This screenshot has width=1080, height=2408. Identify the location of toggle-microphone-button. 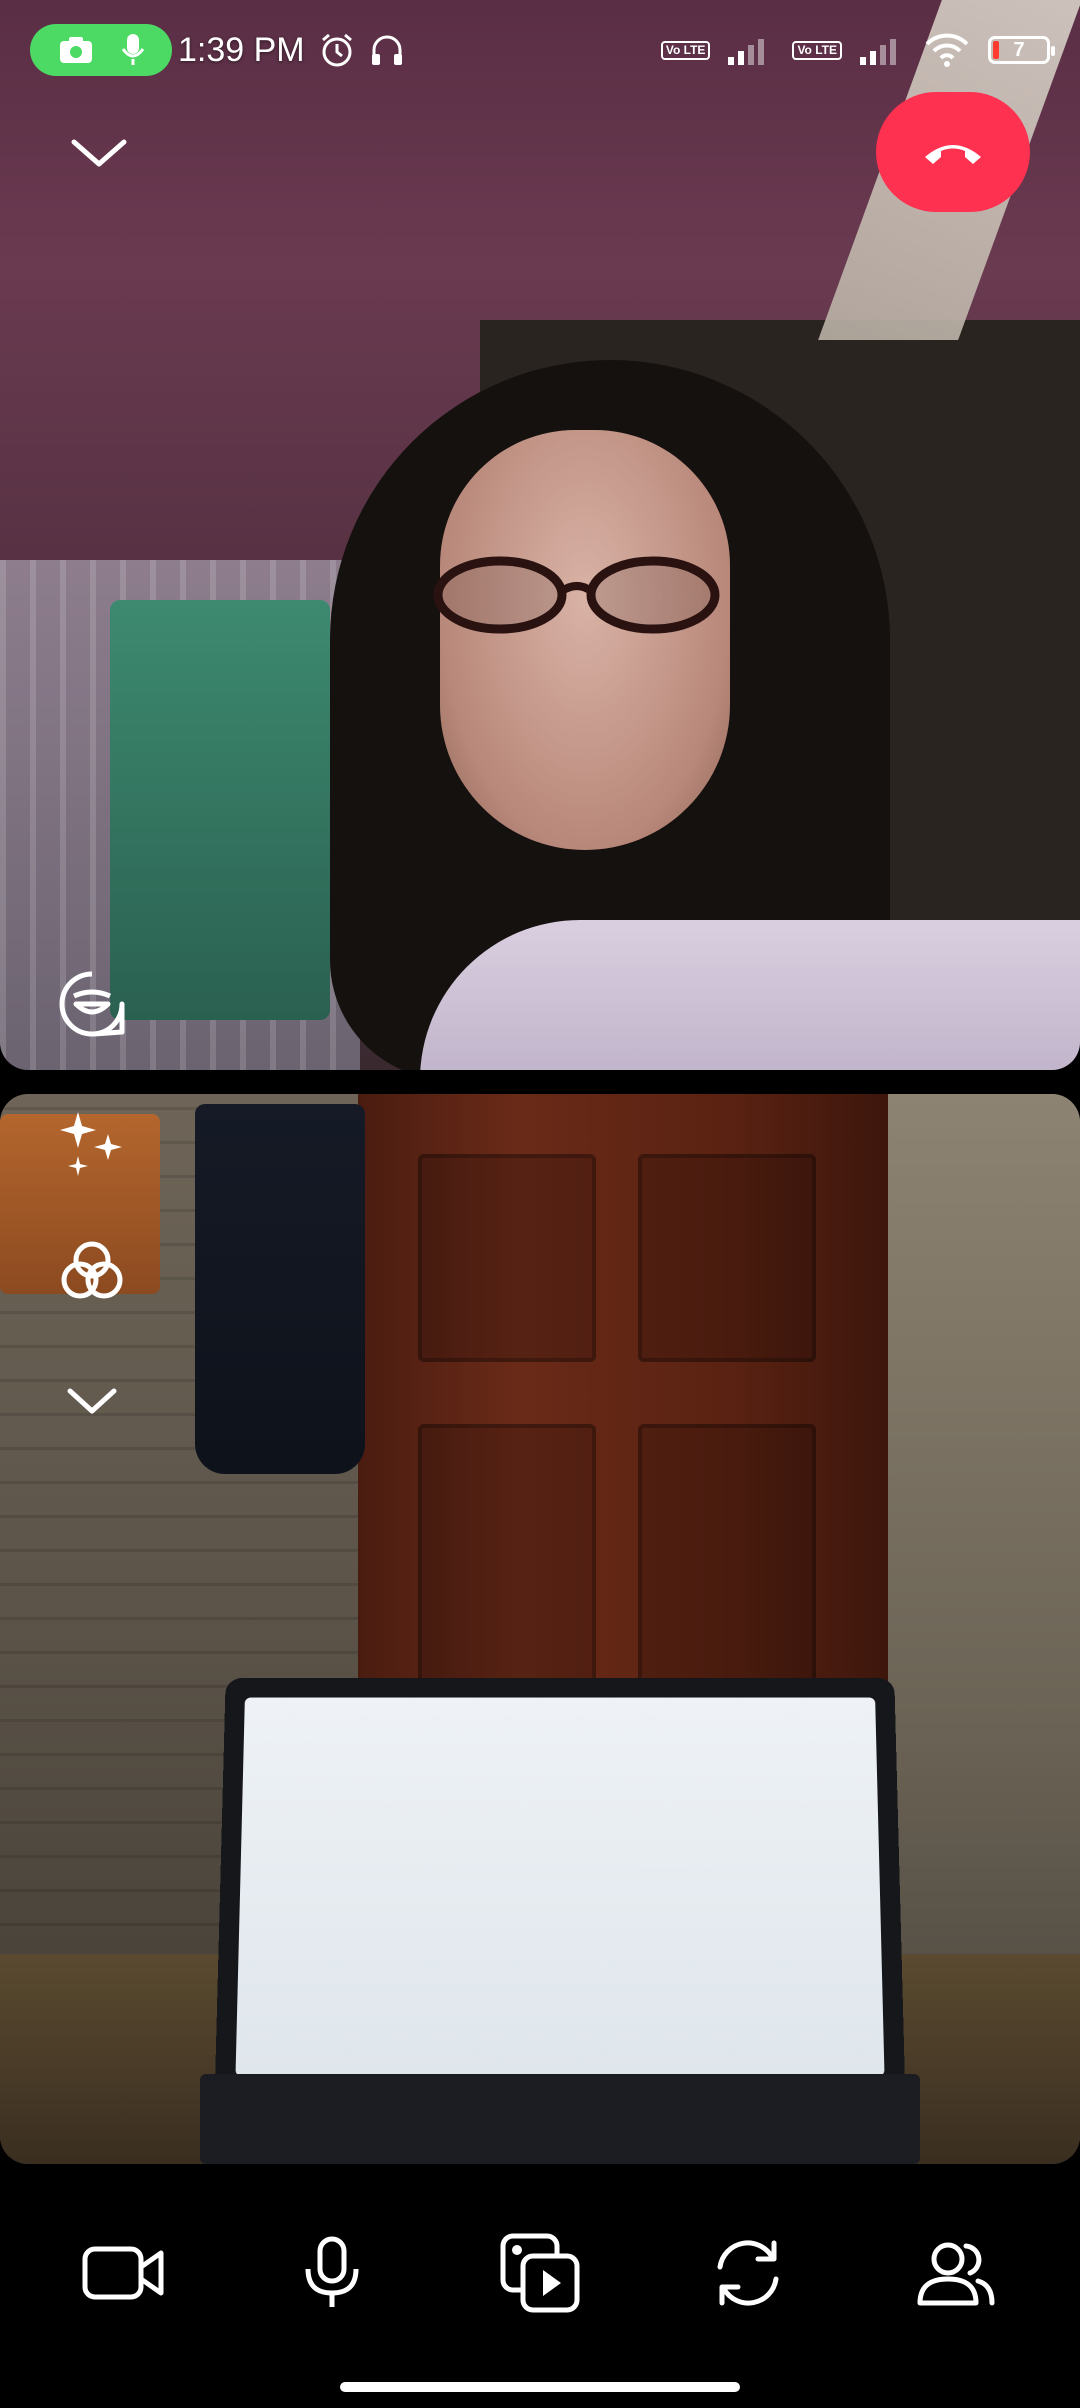
(332, 2273).